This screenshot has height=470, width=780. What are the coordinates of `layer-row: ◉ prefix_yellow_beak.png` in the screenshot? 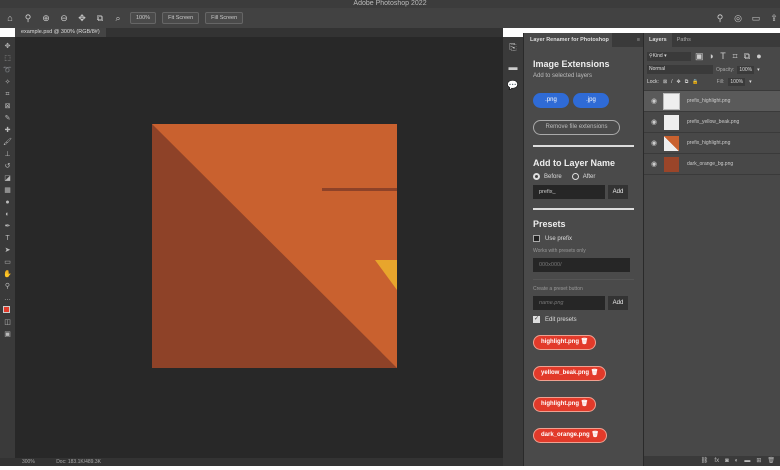 It's located at (712, 122).